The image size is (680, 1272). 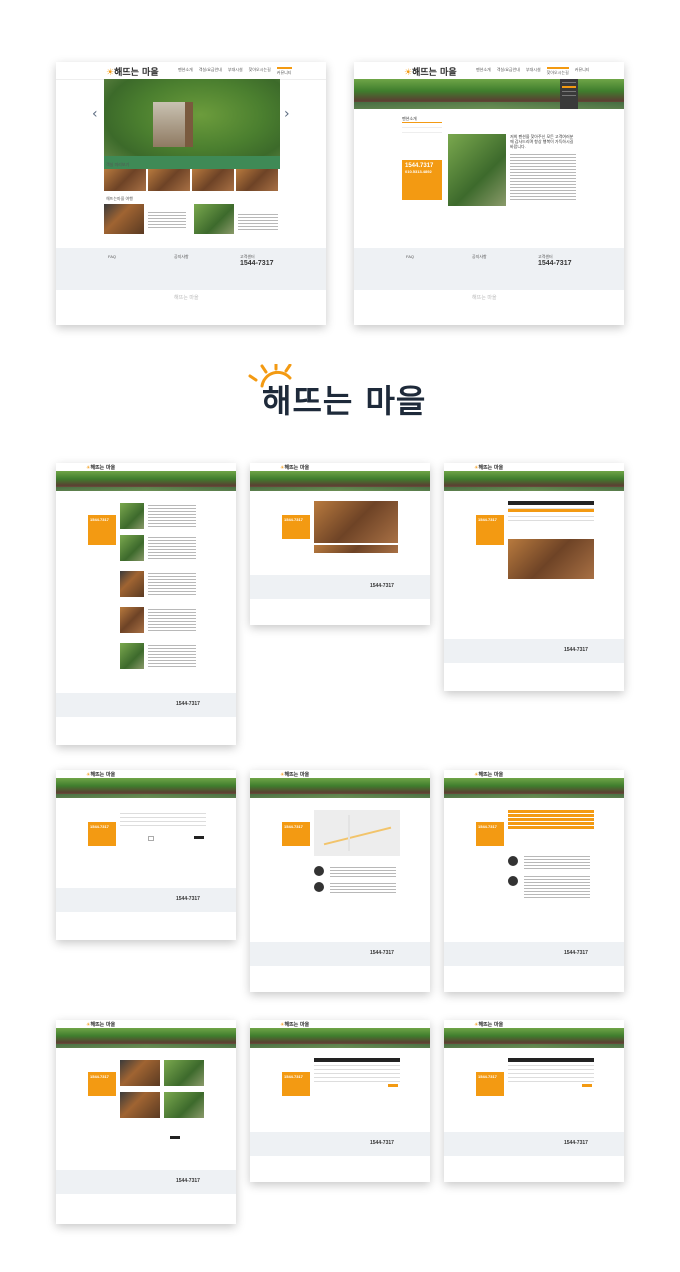 I want to click on intro-dropdown, so click(x=569, y=94).